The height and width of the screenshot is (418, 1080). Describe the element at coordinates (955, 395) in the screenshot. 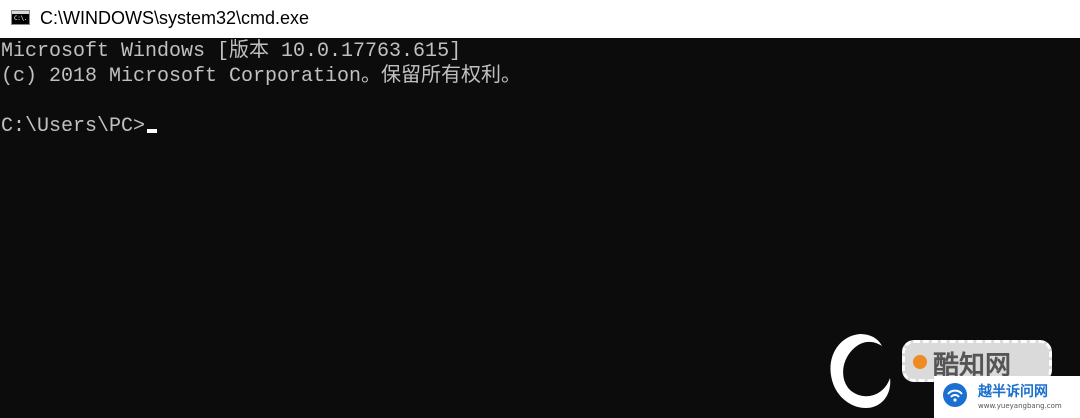

I see `wifi-logo-icon` at that location.